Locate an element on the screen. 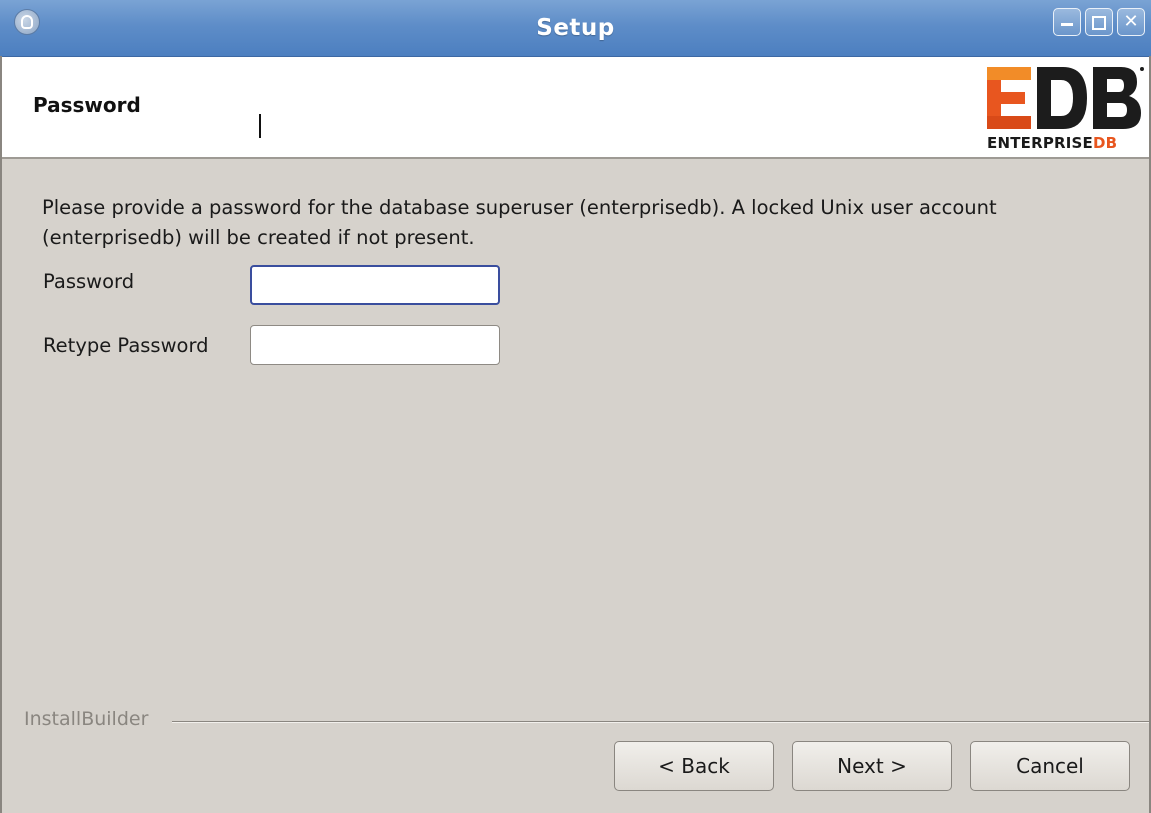 Image resolution: width=1151 pixels, height=813 pixels. minimize-icon is located at coordinates (1067, 24).